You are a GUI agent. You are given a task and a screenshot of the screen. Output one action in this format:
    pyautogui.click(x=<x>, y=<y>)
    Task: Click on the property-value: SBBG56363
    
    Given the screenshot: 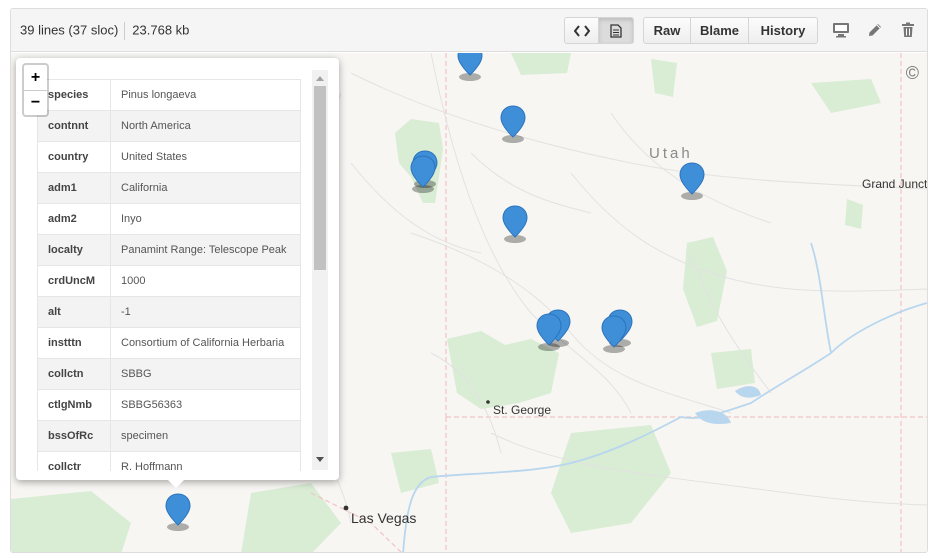 What is the action you would take?
    pyautogui.click(x=205, y=405)
    